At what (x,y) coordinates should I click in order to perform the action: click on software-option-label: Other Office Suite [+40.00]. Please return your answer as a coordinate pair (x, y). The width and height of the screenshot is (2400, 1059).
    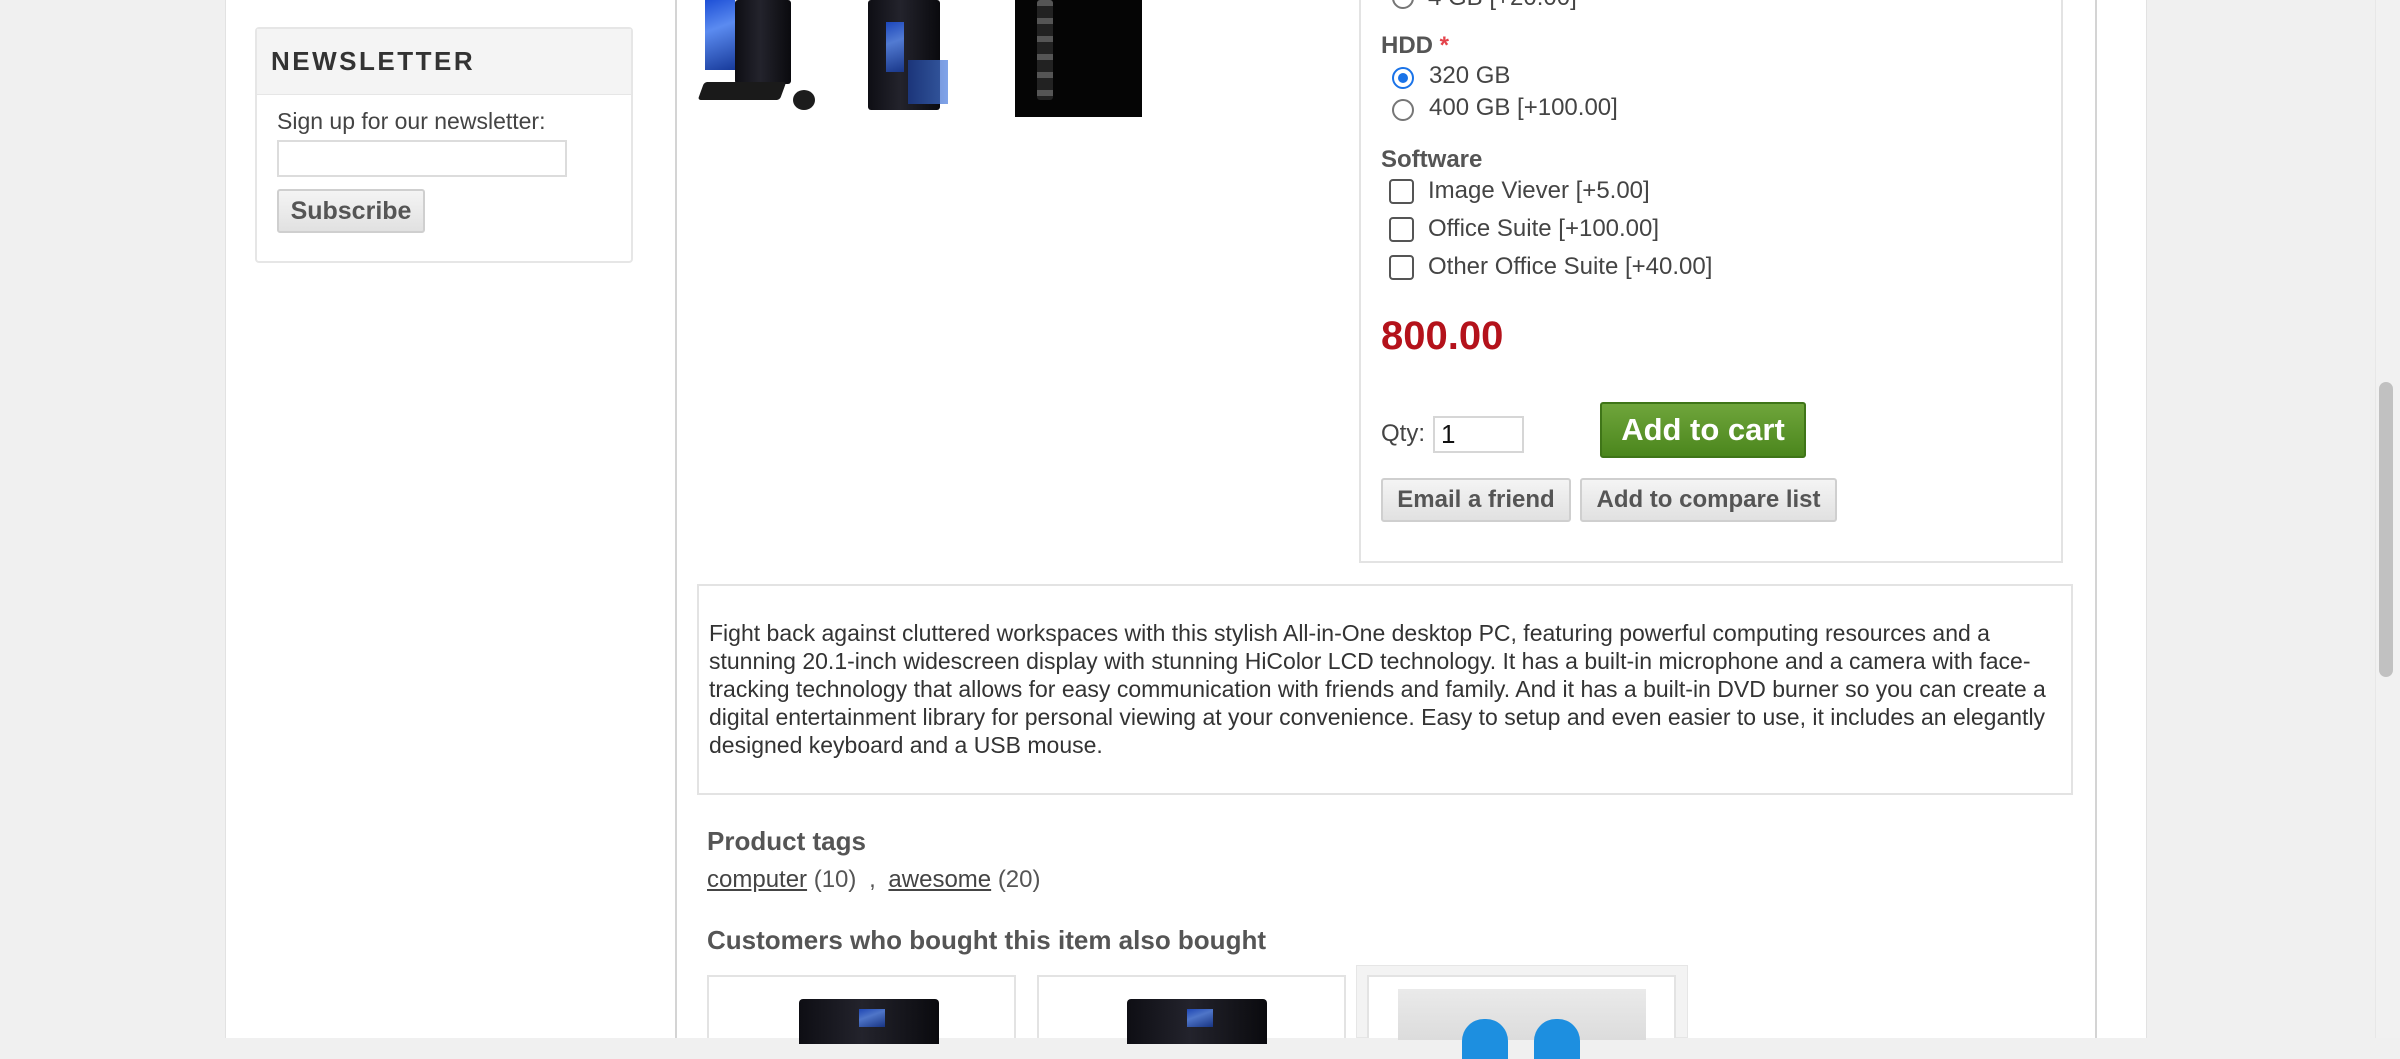
    Looking at the image, I should click on (1570, 267).